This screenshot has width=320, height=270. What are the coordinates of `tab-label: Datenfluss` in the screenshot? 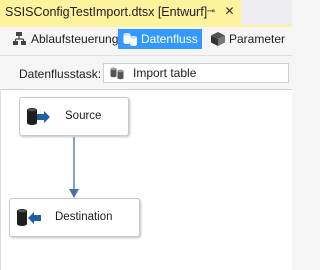 It's located at (169, 39).